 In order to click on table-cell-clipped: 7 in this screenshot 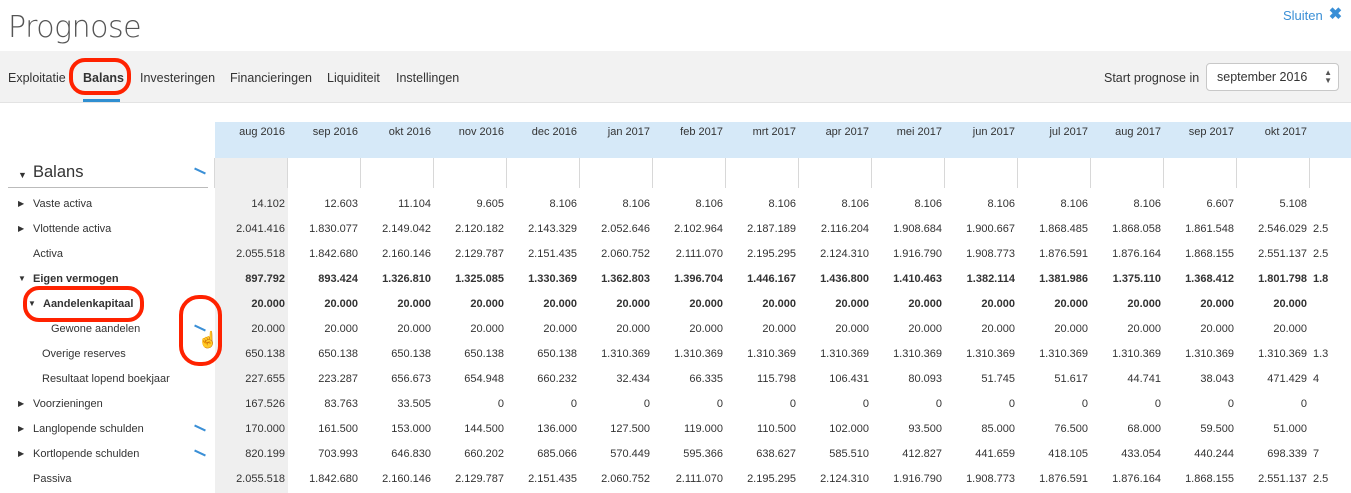, I will do `click(1316, 454)`.